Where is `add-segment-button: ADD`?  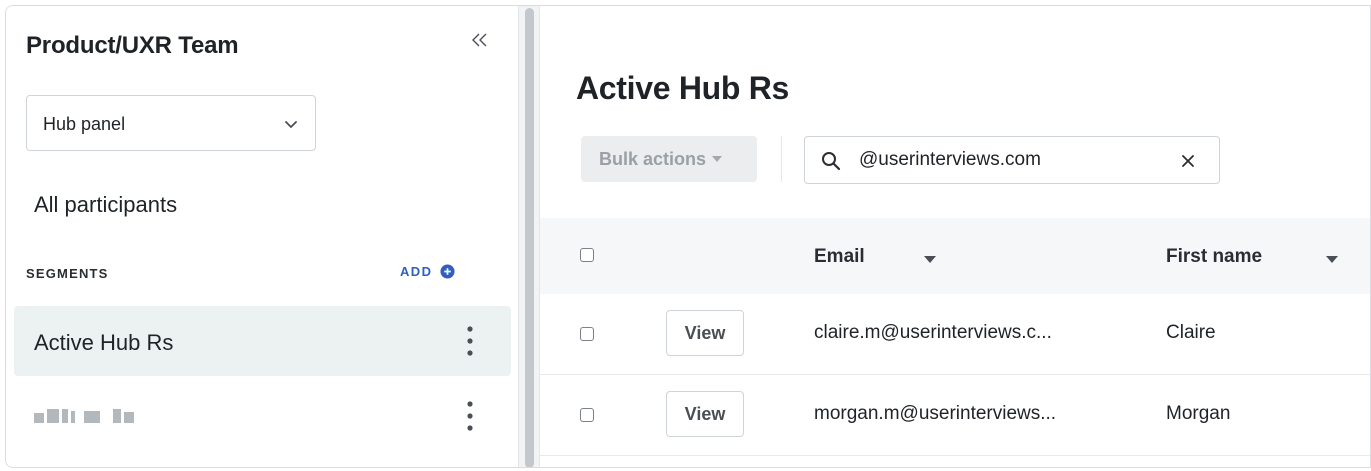 add-segment-button: ADD is located at coordinates (427, 271).